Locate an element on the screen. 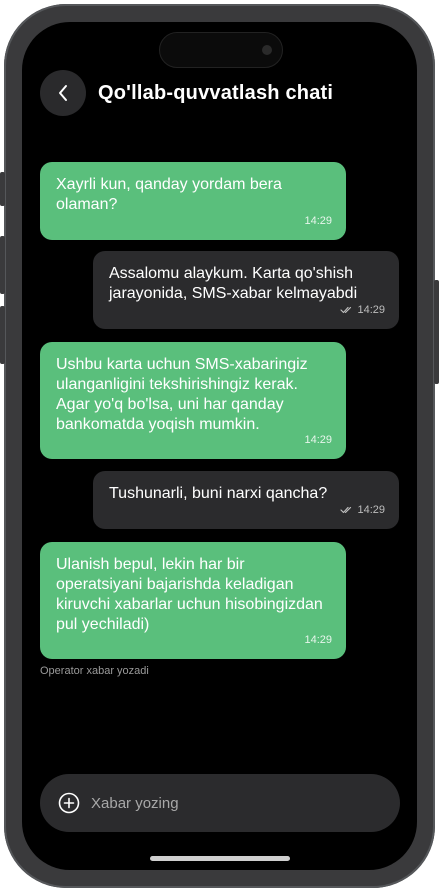 The image size is (439, 892). power-button is located at coordinates (436, 332).